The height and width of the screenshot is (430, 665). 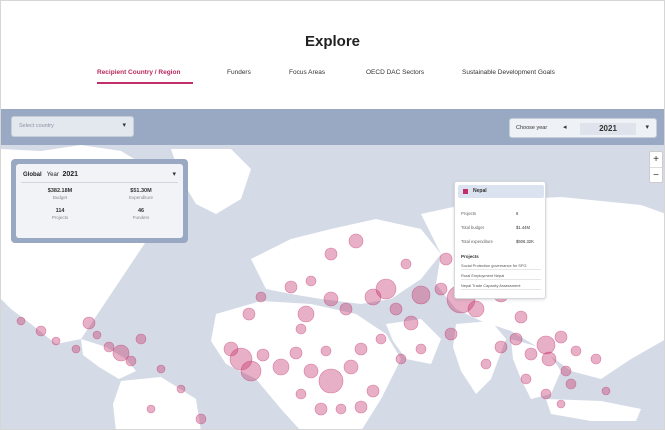 I want to click on project-link: Rural Employment Nepal, so click(x=501, y=276).